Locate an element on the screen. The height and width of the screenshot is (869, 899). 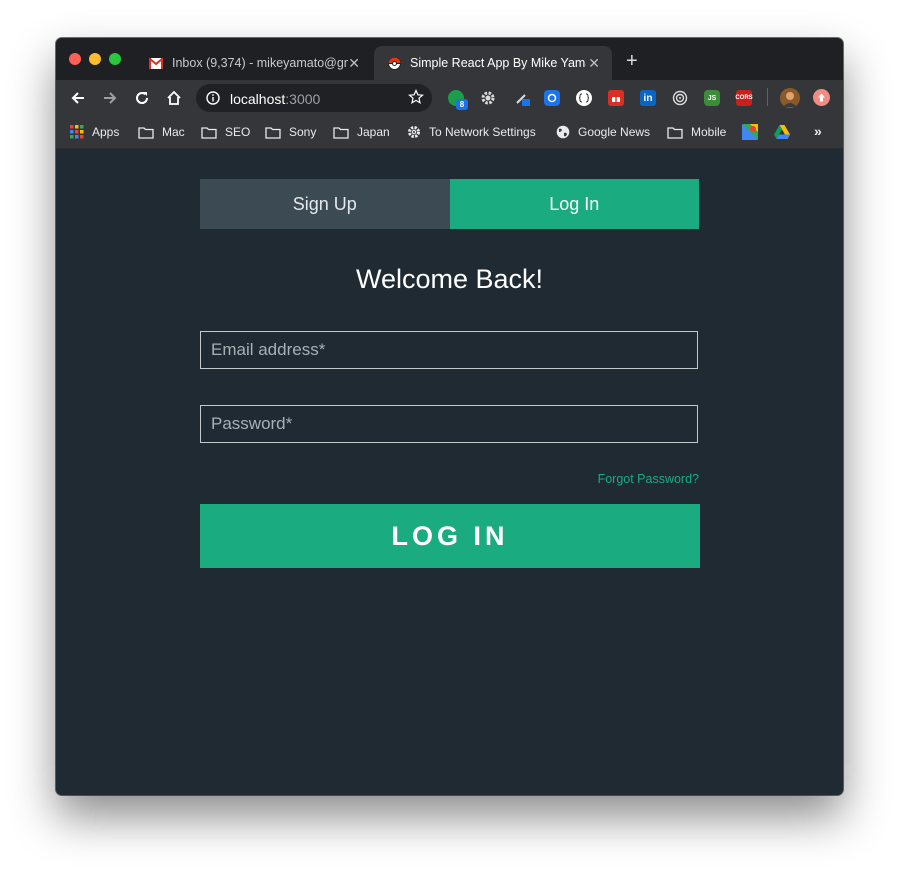
json-viewer-extension-icon is located at coordinates (584, 98).